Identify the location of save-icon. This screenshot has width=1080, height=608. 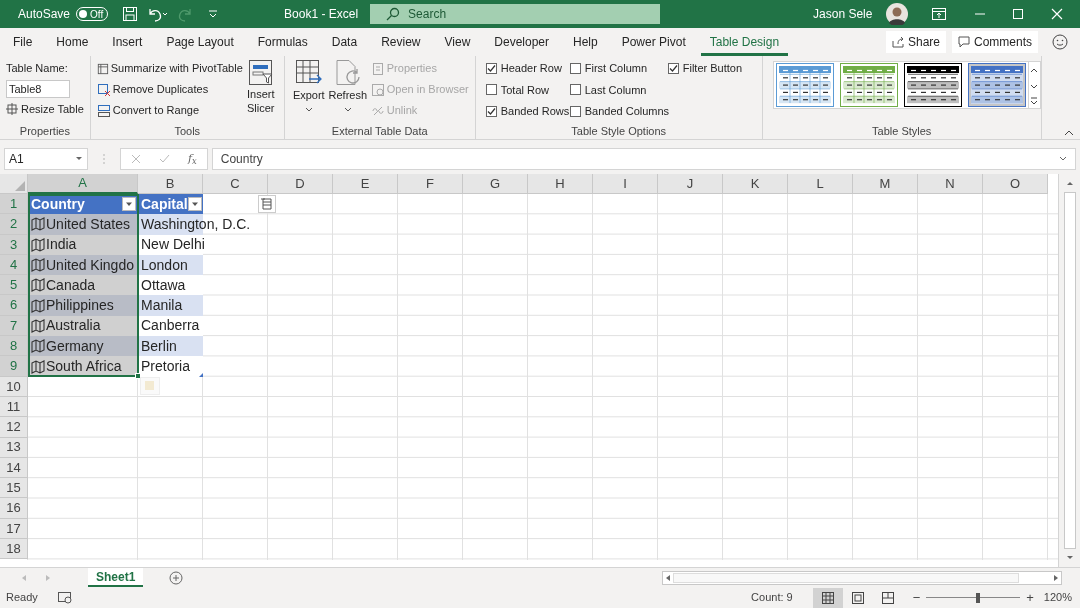
(130, 14).